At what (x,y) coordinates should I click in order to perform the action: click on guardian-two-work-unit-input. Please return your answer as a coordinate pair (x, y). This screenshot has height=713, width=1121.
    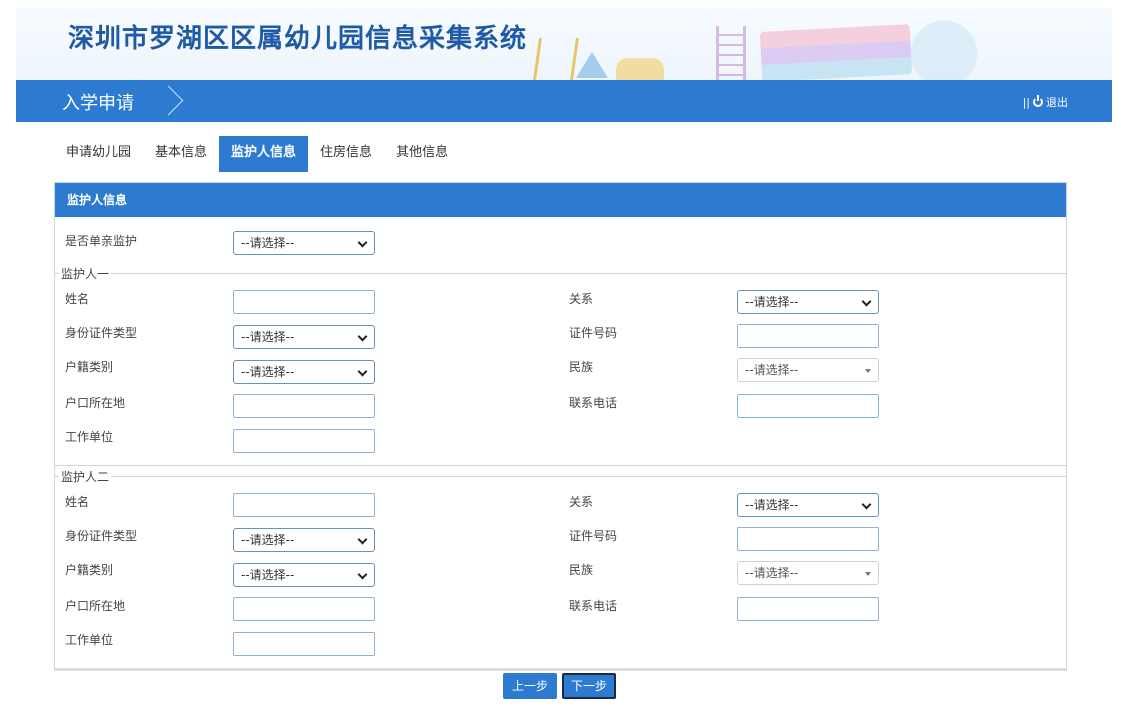
    Looking at the image, I should click on (304, 644).